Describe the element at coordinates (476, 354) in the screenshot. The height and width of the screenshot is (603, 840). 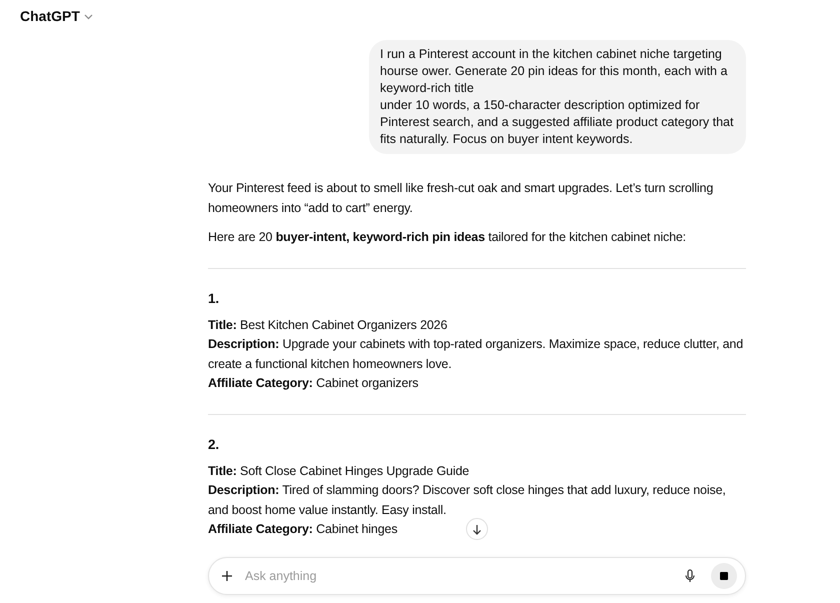
I see `item-line: Description: Upgrade your cabinets with top-rated organizers. Maximize space, reduce clutter, and create a functional kitchen homeowners love.` at that location.